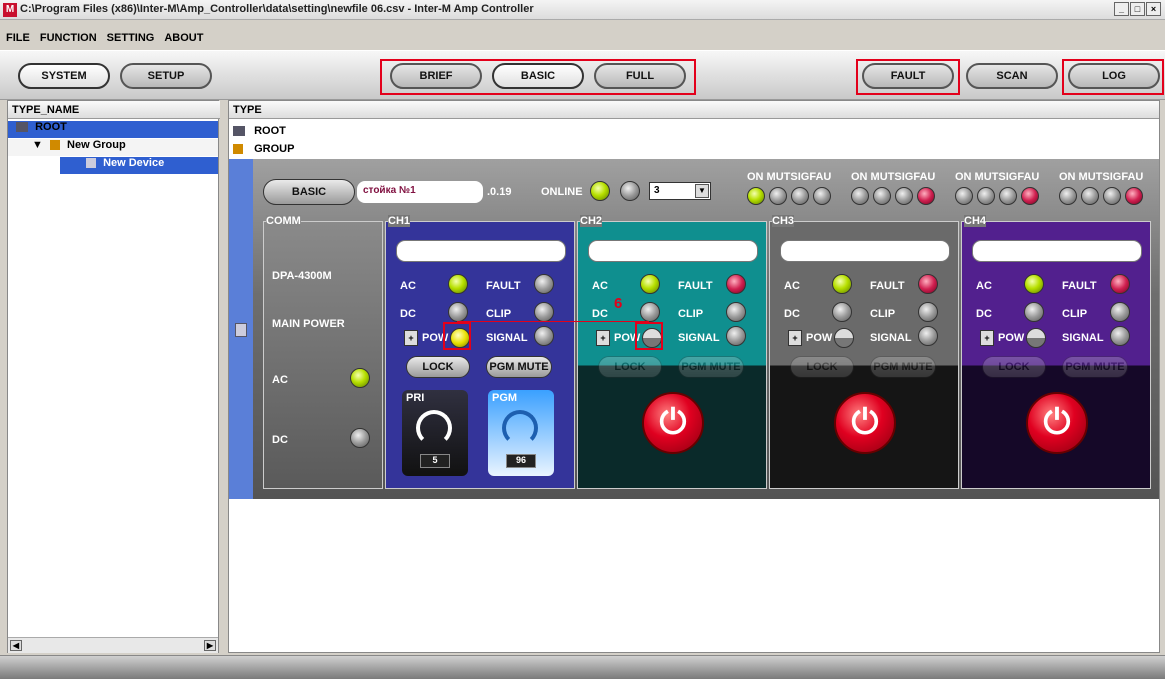 The image size is (1165, 679). What do you see at coordinates (338, 151) in the screenshot?
I see `type-row-group: GROUP` at bounding box center [338, 151].